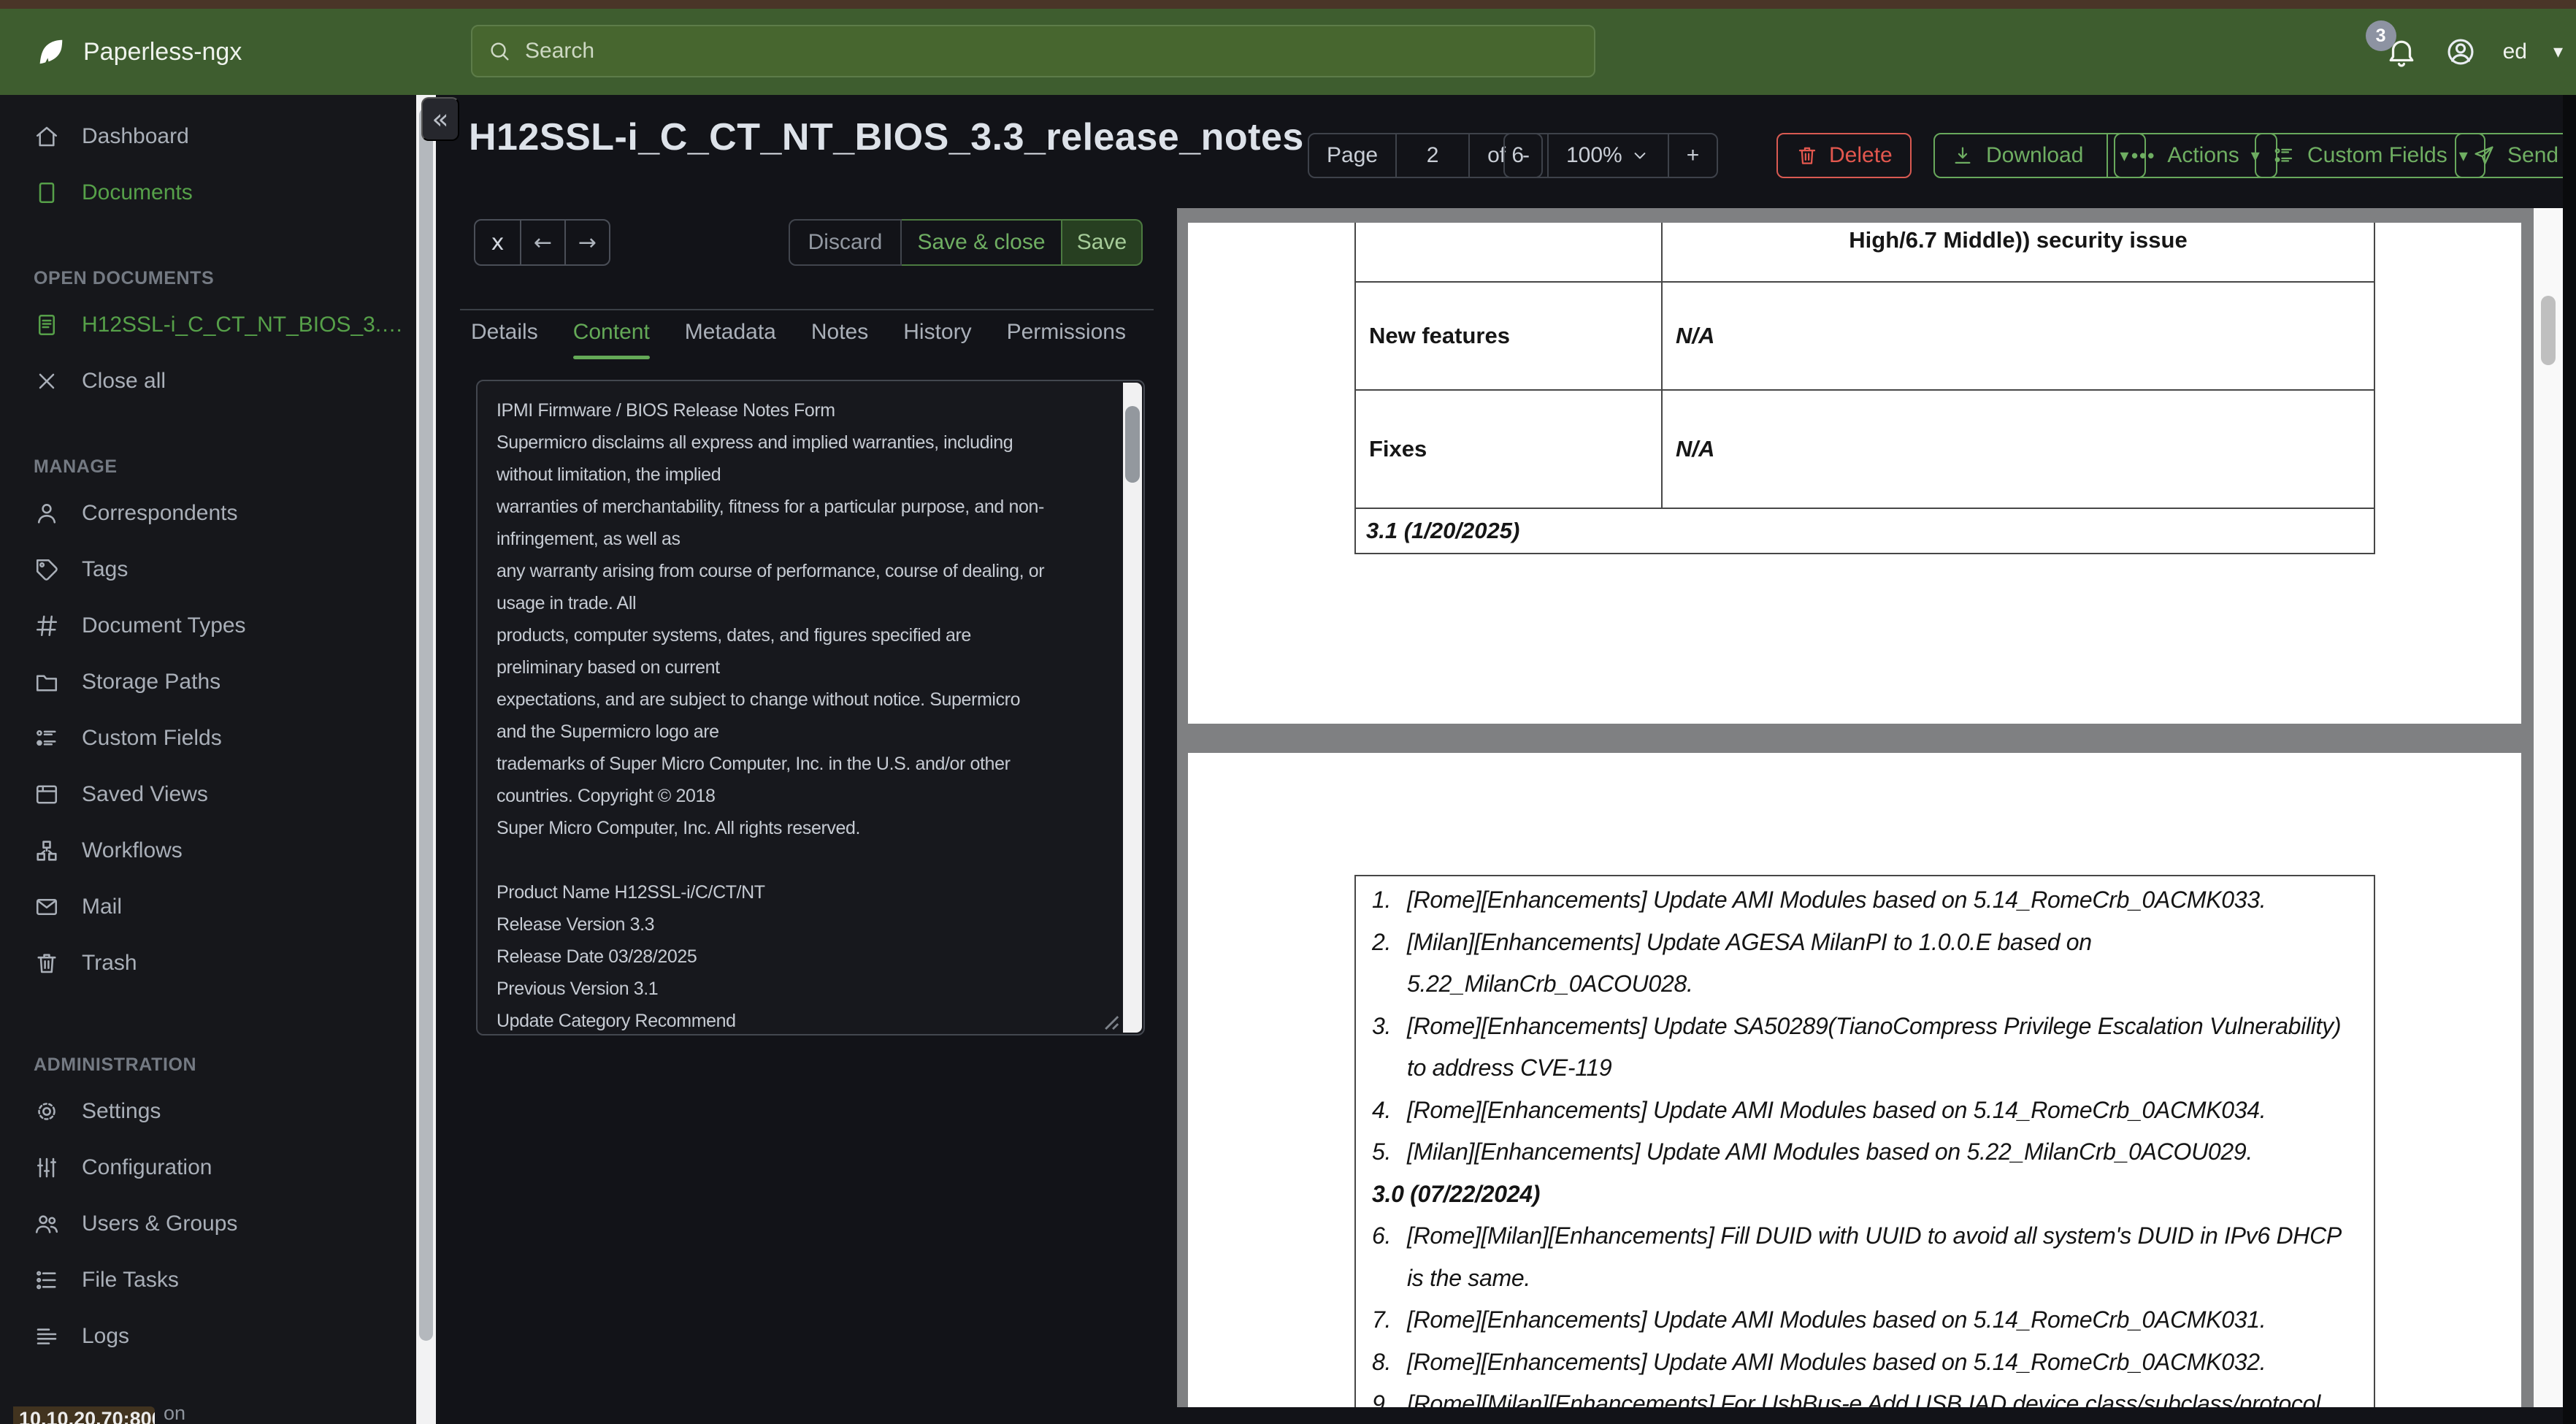 The image size is (2576, 1424). What do you see at coordinates (937, 340) in the screenshot?
I see `tab-history: History` at bounding box center [937, 340].